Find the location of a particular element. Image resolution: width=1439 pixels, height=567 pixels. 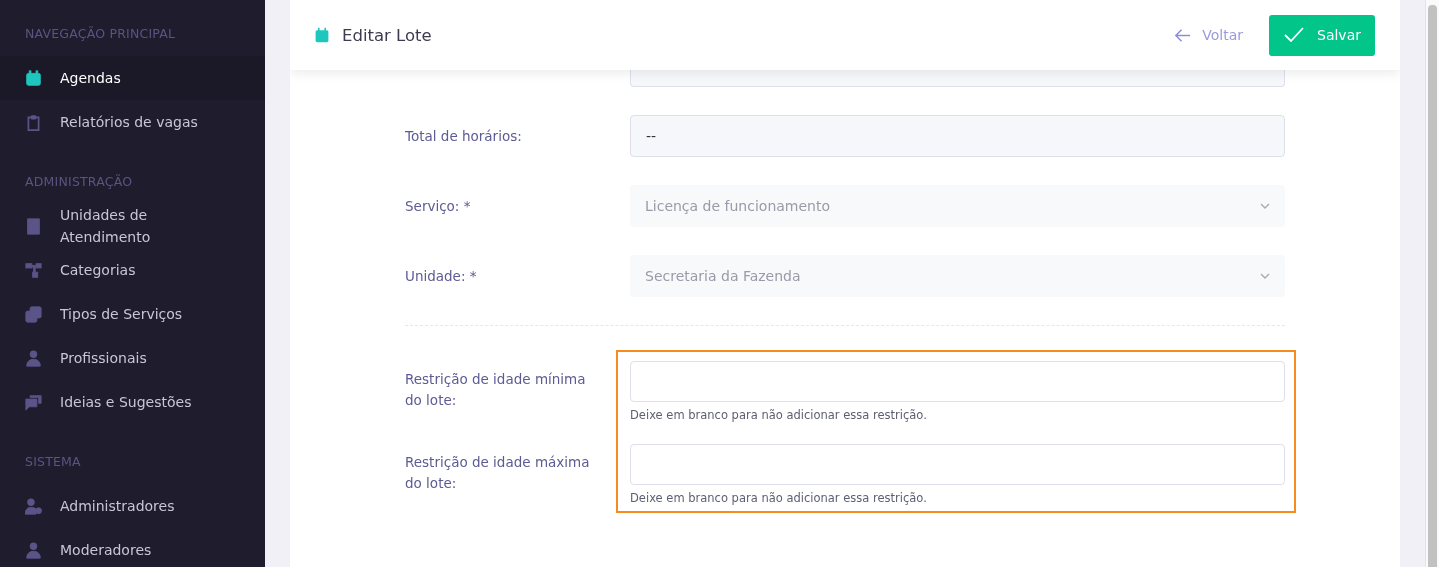

nav-item: Relatórios de vagas is located at coordinates (132, 122).